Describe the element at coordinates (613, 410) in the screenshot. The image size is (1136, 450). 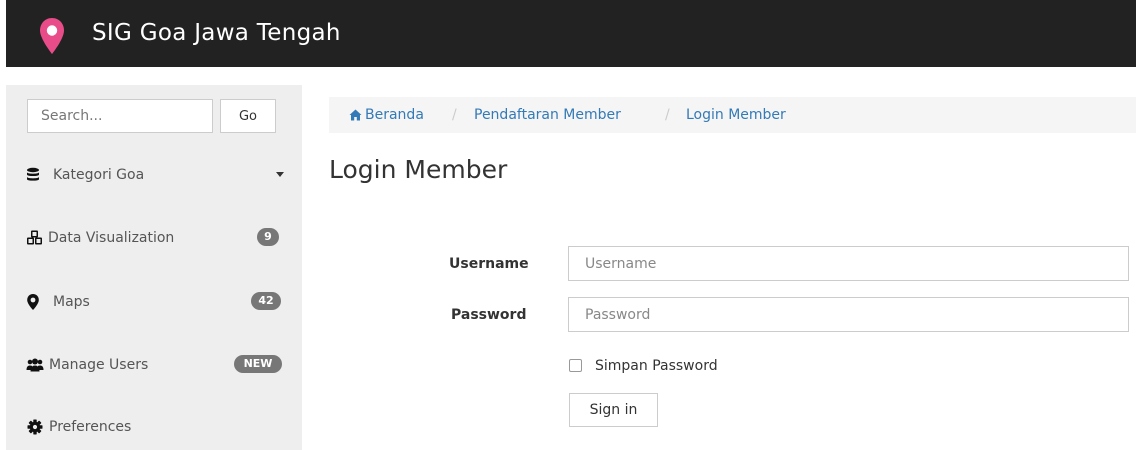
I see `sign-in-button: Sign in` at that location.